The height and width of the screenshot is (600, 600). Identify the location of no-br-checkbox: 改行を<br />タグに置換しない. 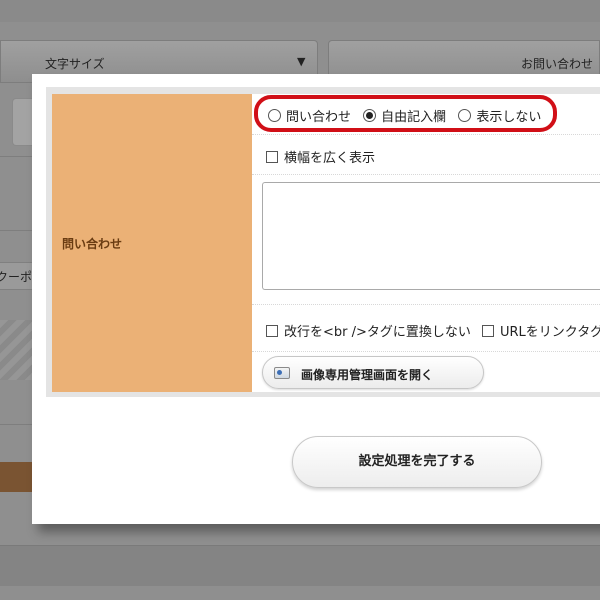
(368, 330).